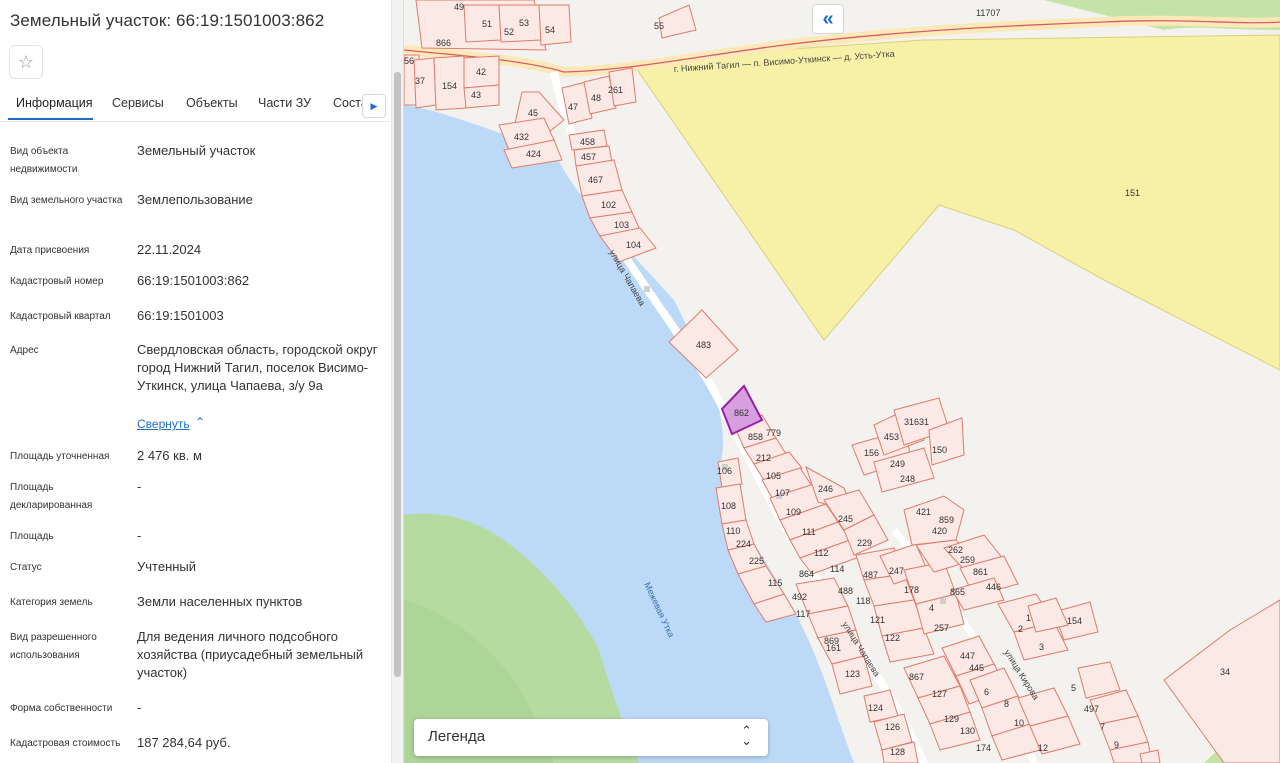 The width and height of the screenshot is (1280, 763). I want to click on chevron-up-icon: ⌃, so click(200, 422).